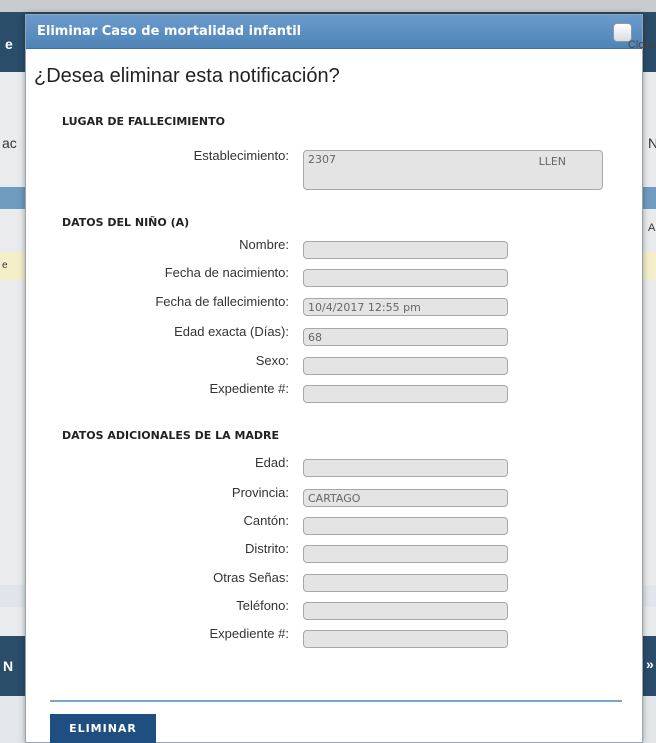 The width and height of the screenshot is (656, 743). I want to click on fecha-nacimiento-label: Fecha de nacimiento:, so click(226, 272).